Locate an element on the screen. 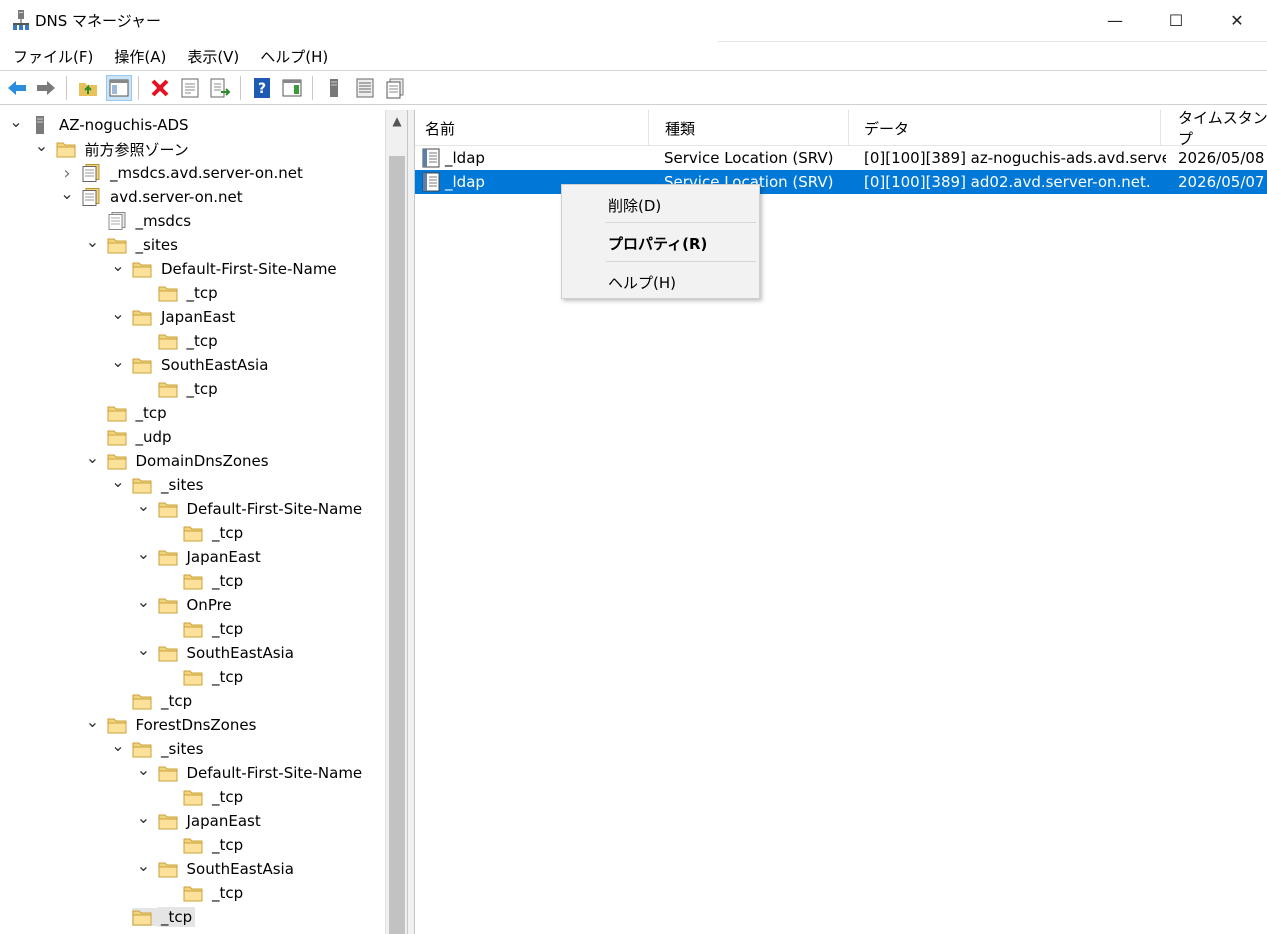 The height and width of the screenshot is (934, 1267). menu-help: ヘルプ(H) is located at coordinates (294, 56).